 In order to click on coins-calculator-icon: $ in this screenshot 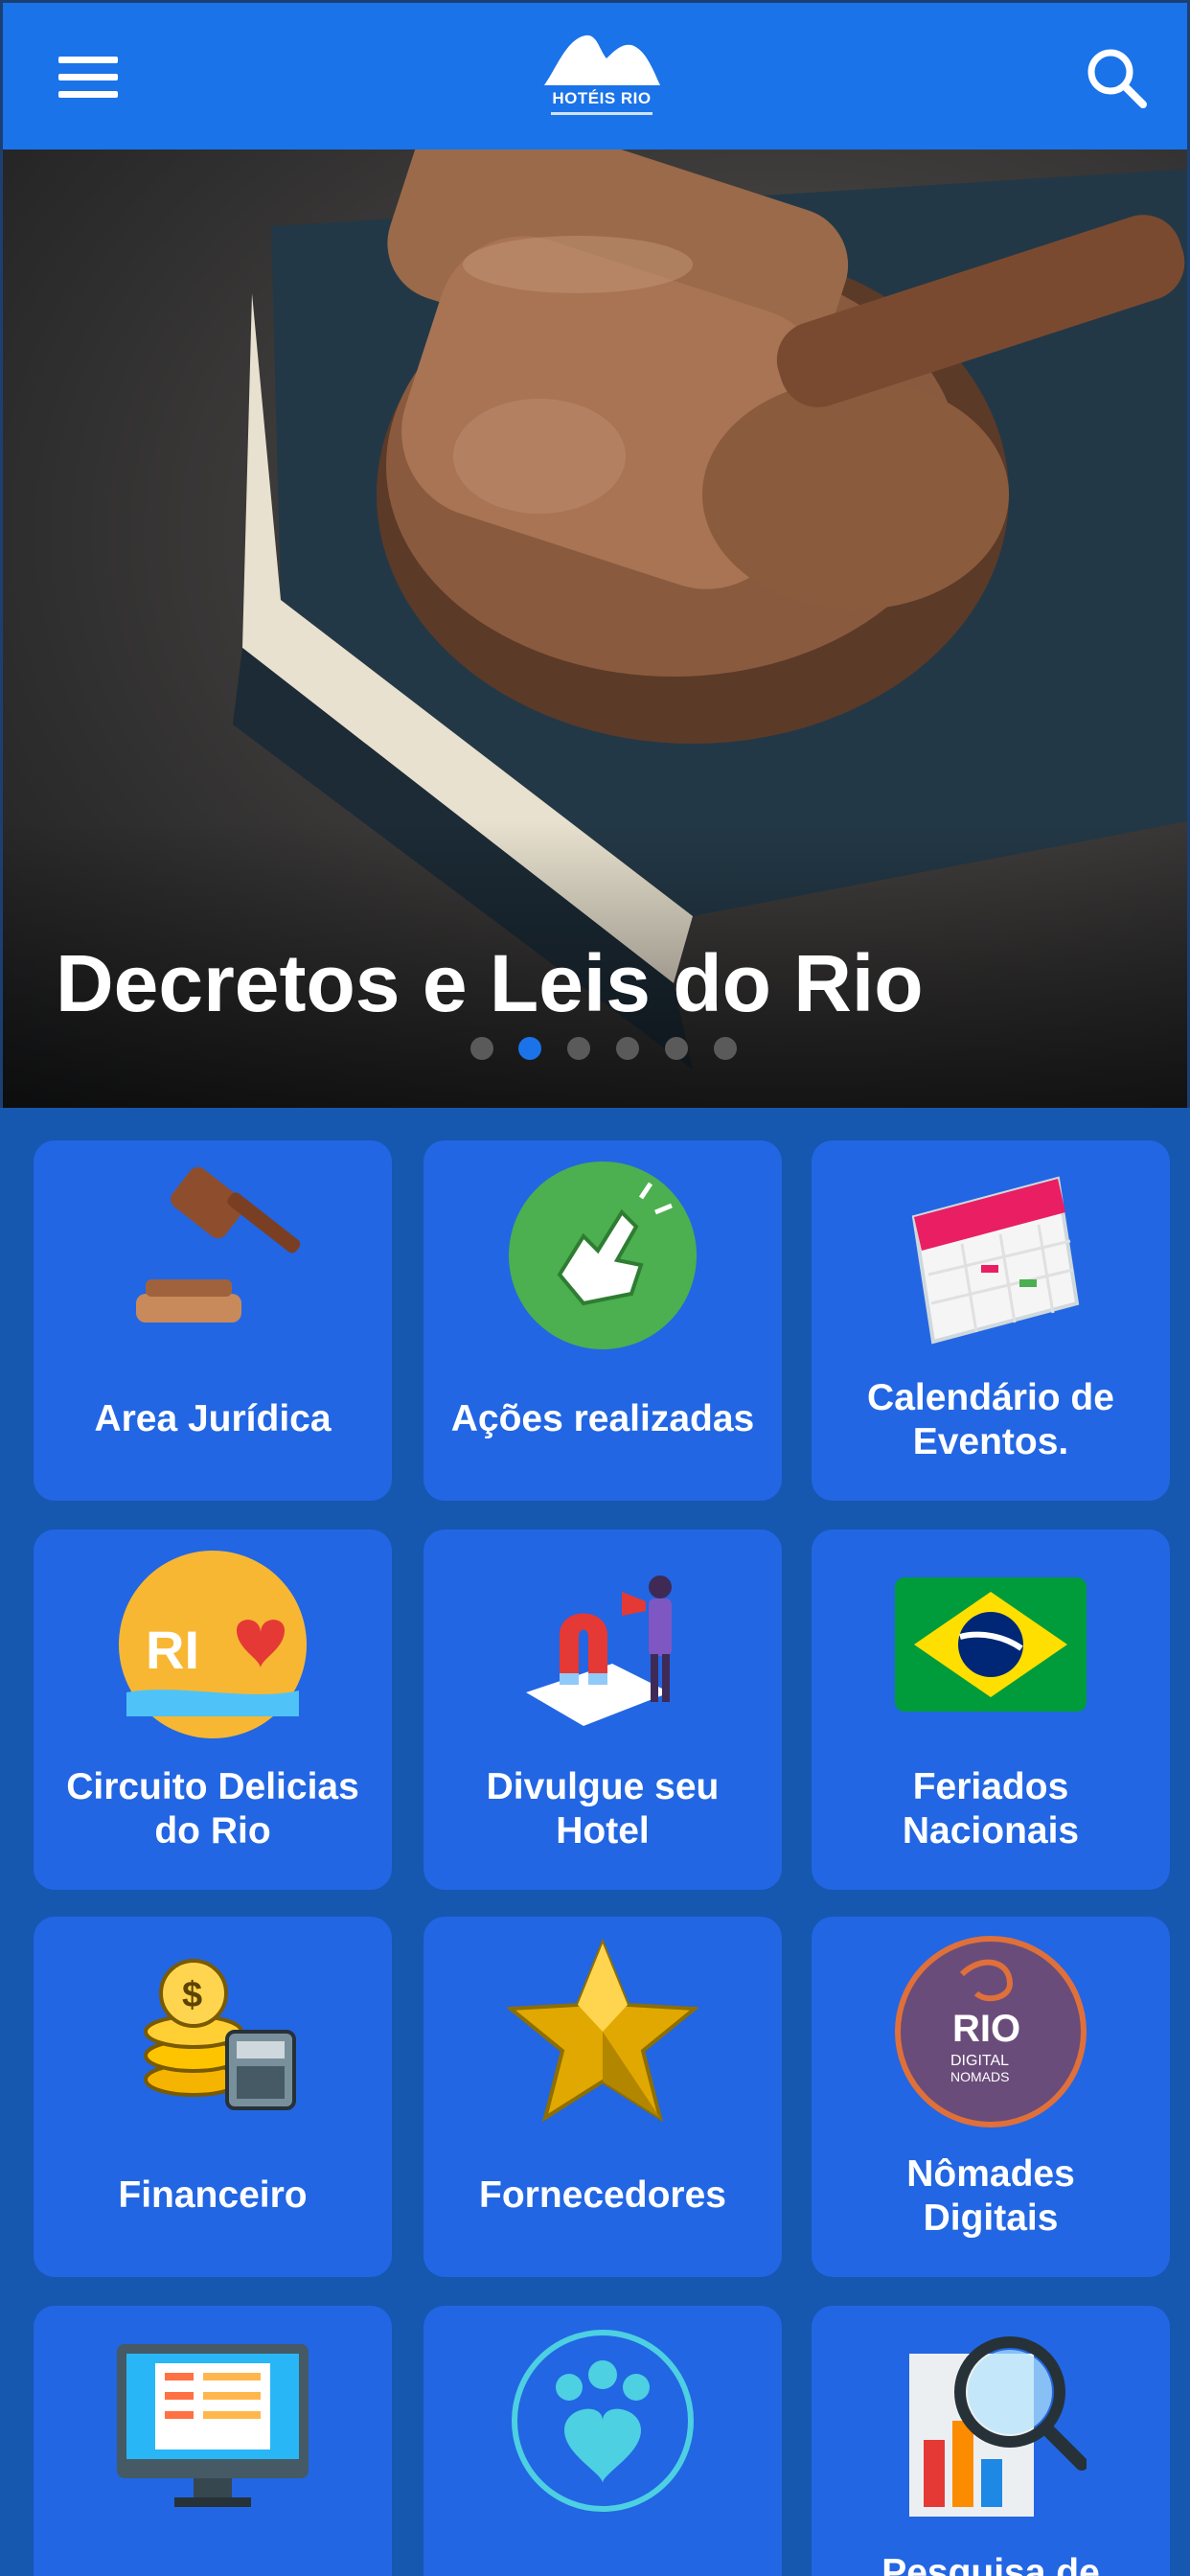, I will do `click(220, 2035)`.